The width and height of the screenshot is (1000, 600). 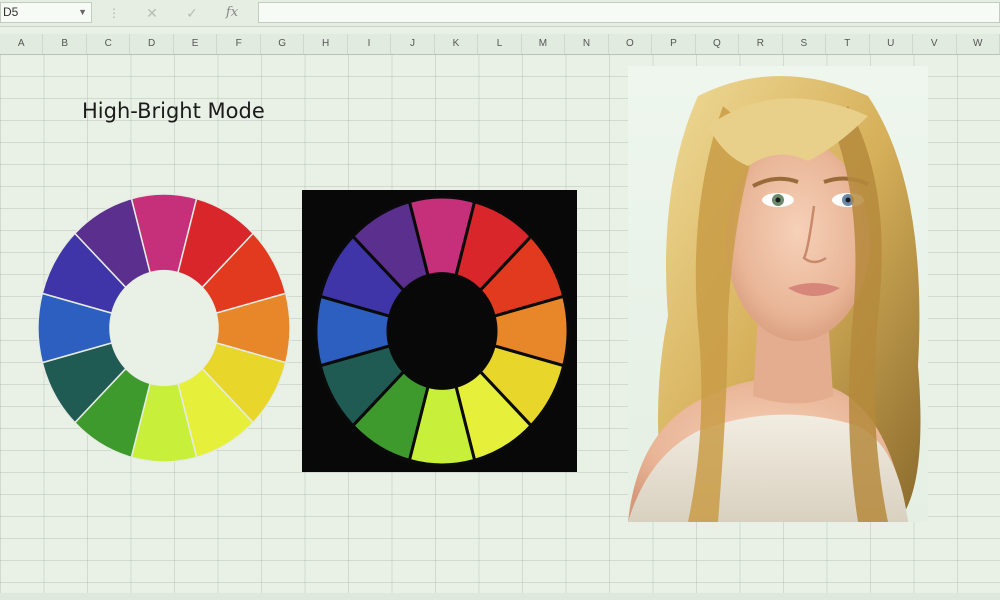 What do you see at coordinates (326, 44) in the screenshot?
I see `column-header-h: H` at bounding box center [326, 44].